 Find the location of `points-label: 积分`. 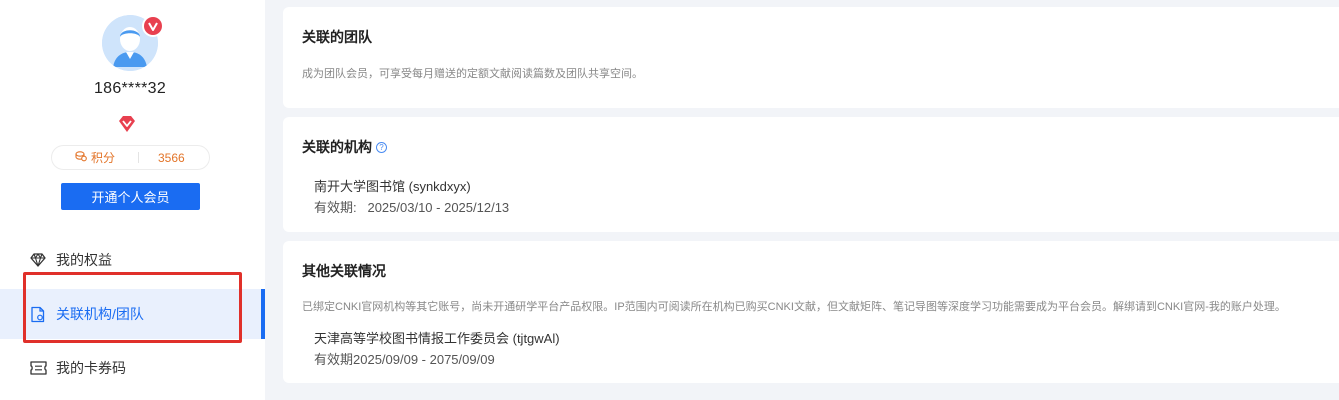

points-label: 积分 is located at coordinates (103, 158).